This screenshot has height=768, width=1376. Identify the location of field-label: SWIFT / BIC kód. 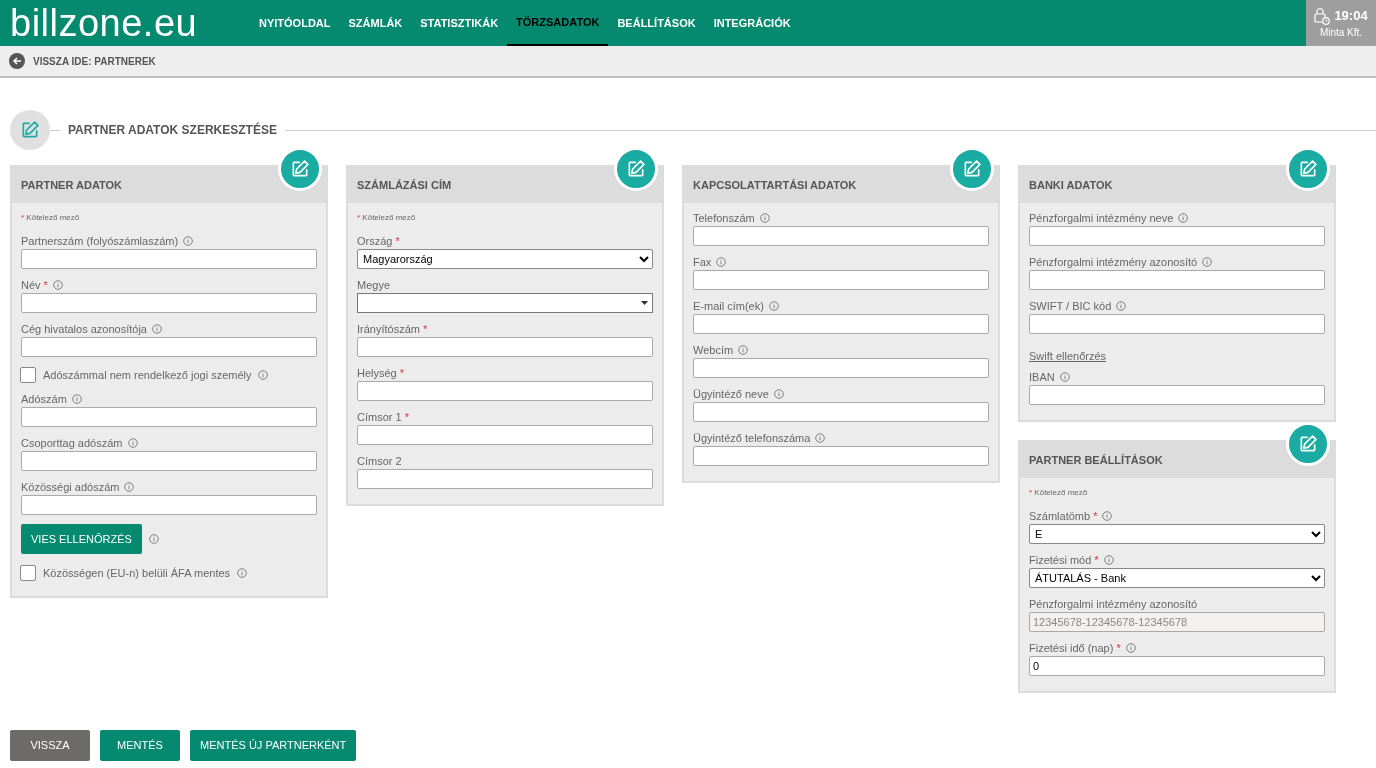
(1070, 306).